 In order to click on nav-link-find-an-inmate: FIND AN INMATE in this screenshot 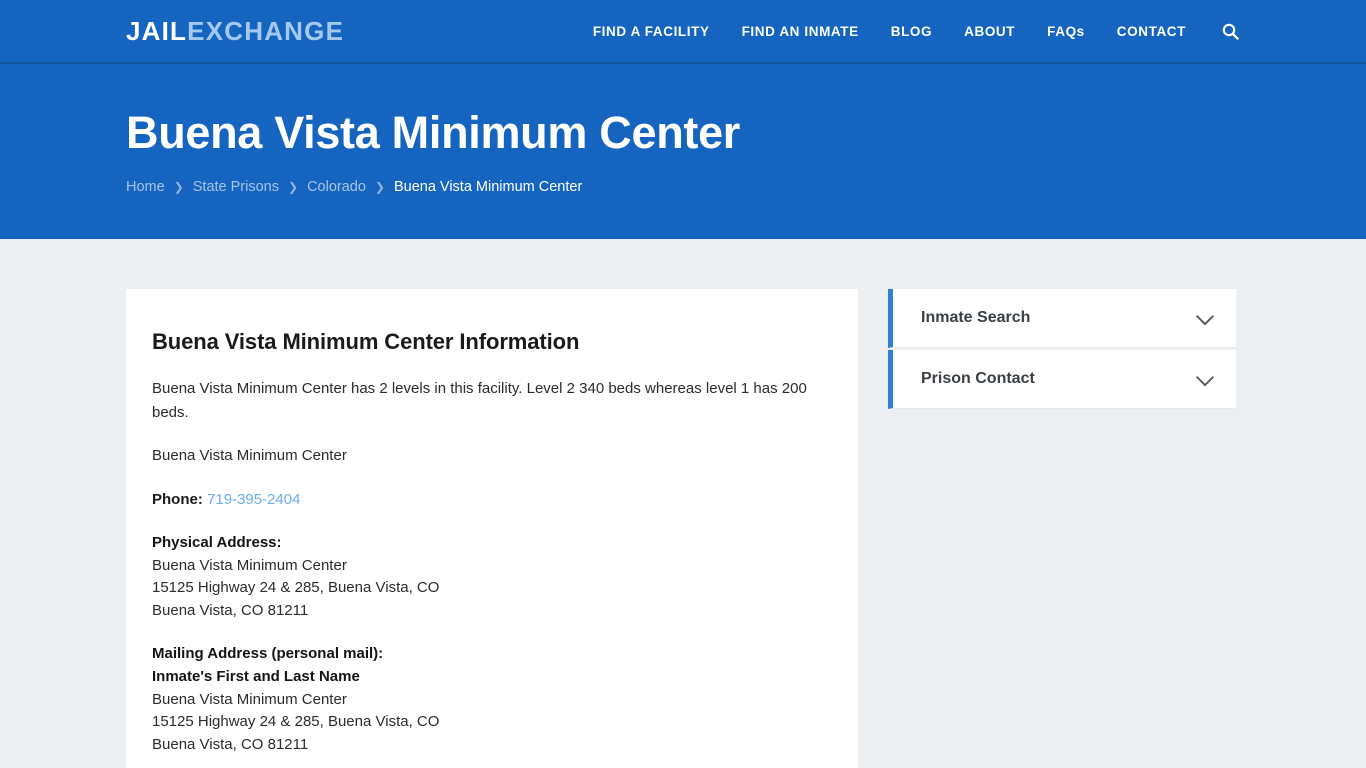, I will do `click(800, 31)`.